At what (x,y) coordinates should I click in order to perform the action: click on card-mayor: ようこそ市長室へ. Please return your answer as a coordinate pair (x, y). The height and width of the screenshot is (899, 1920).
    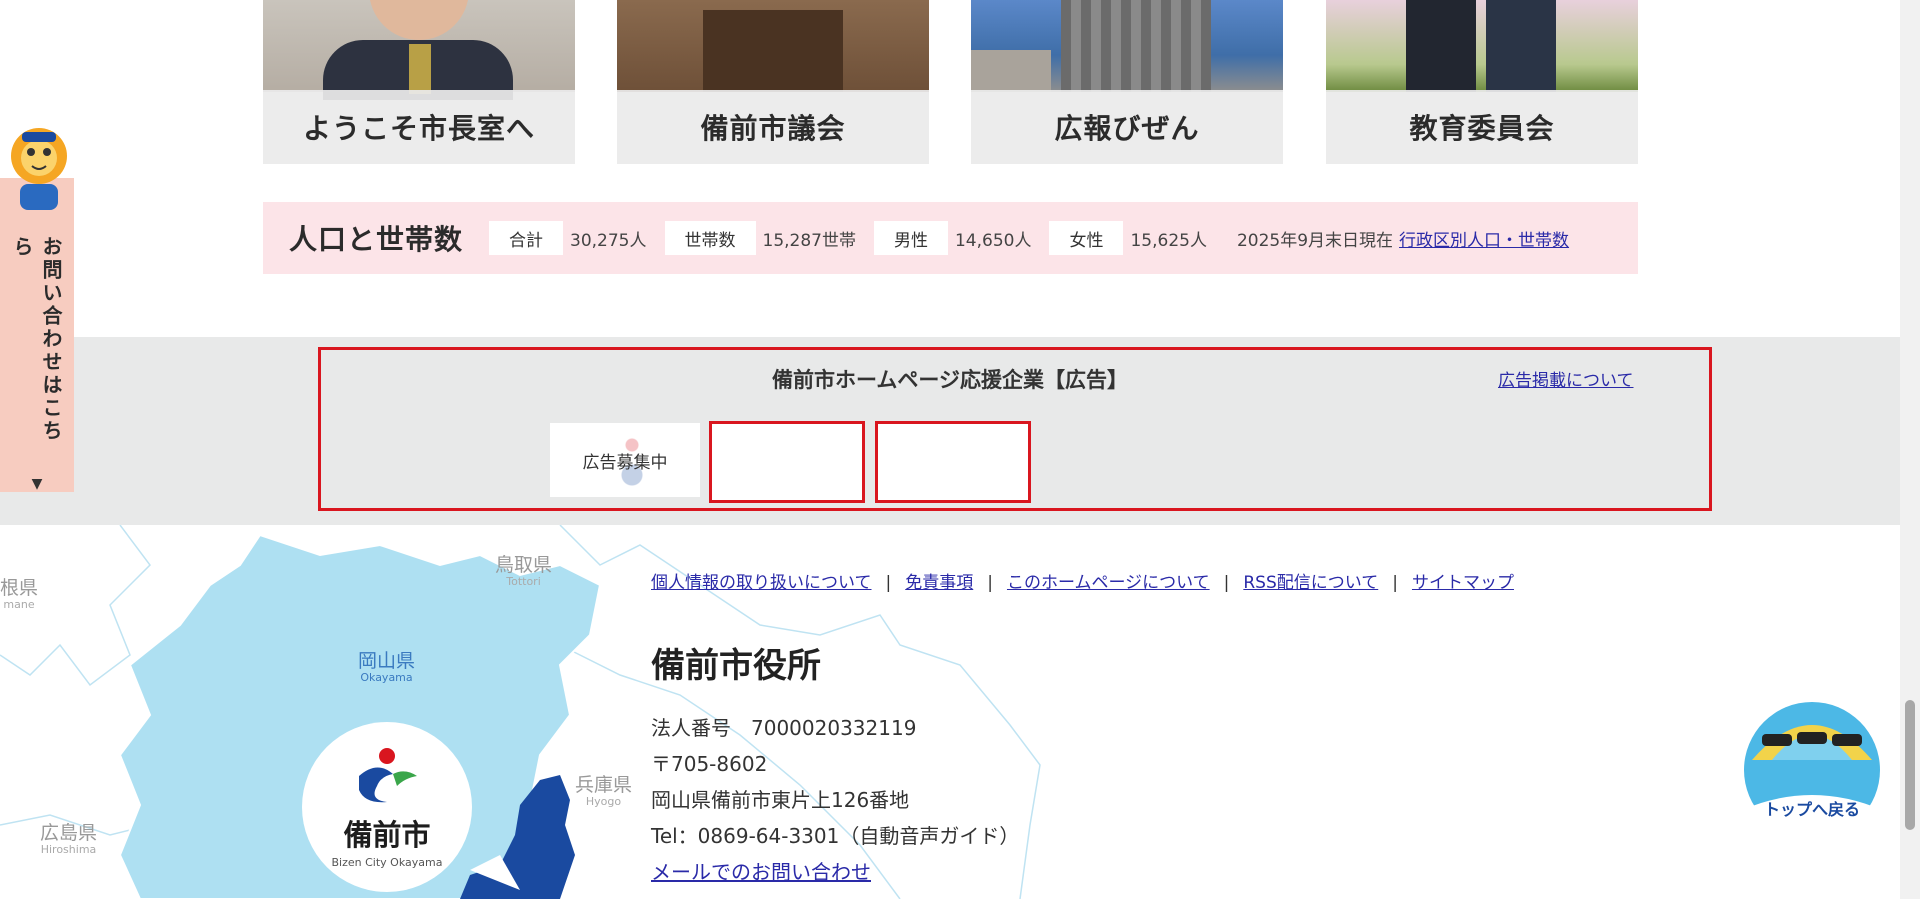
    Looking at the image, I should click on (419, 82).